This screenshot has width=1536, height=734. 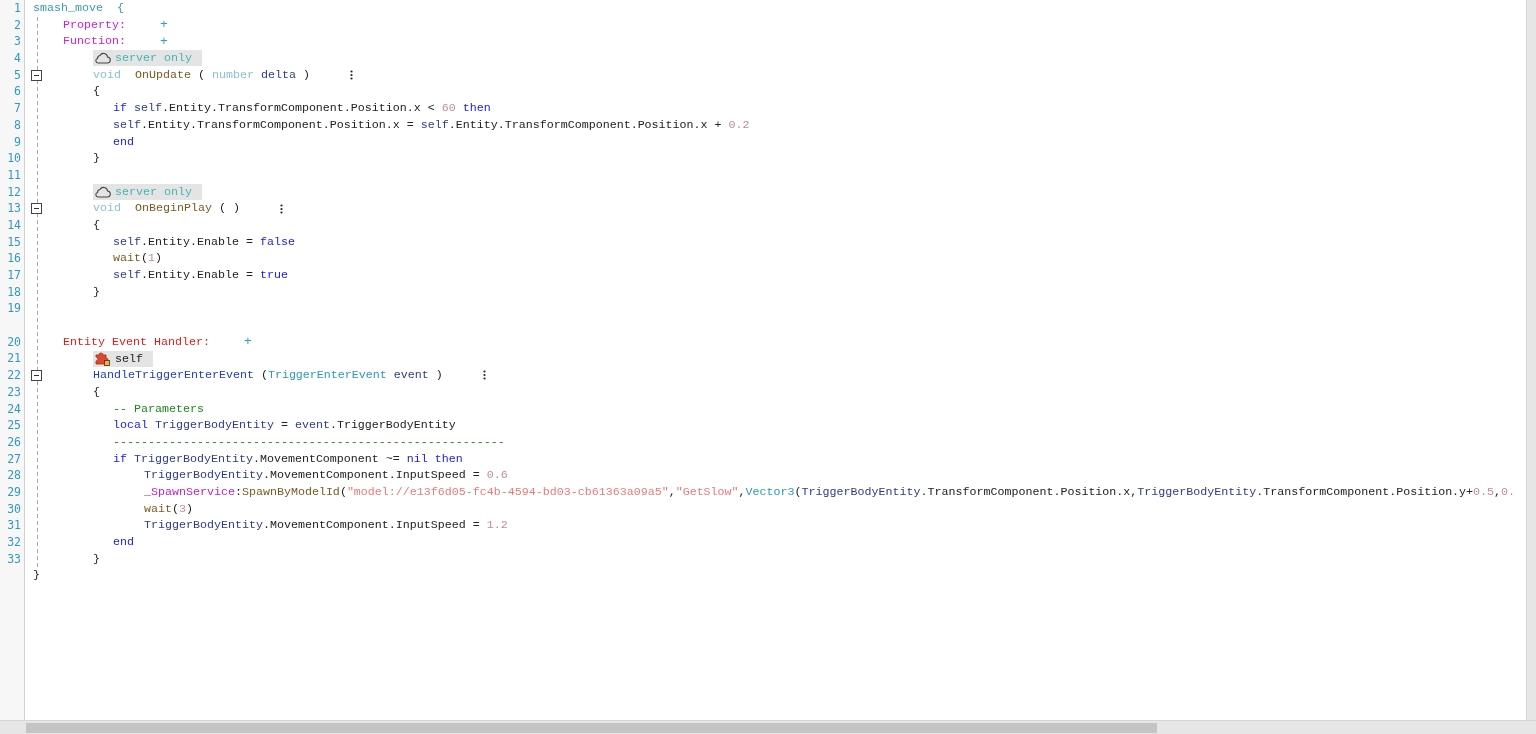 What do you see at coordinates (14, 224) in the screenshot?
I see `line-number: 14` at bounding box center [14, 224].